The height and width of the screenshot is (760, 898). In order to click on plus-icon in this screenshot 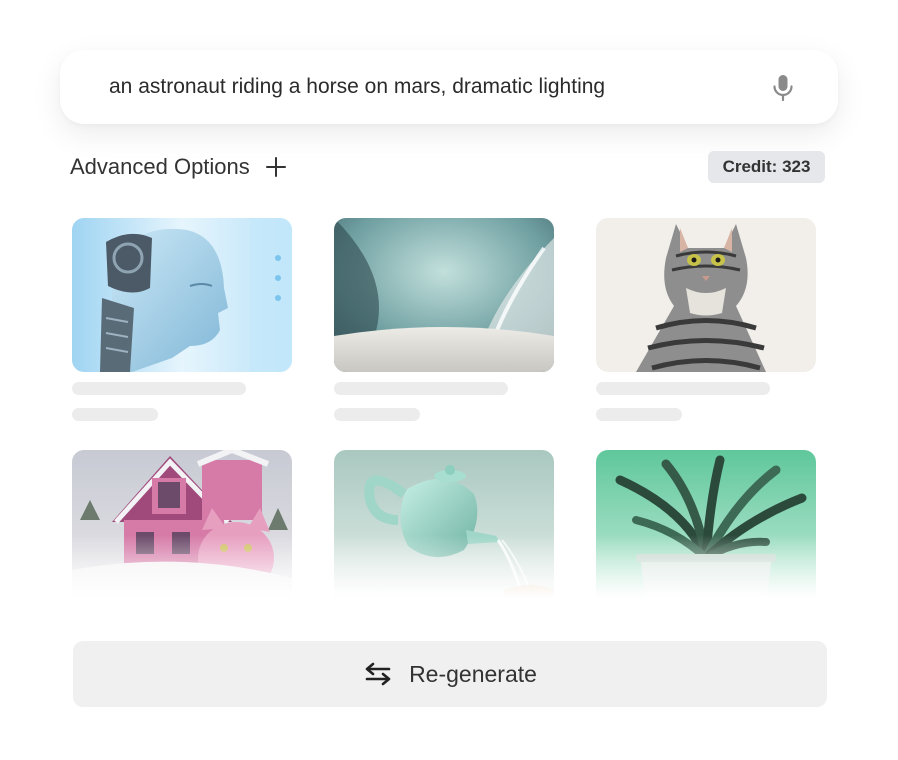, I will do `click(276, 167)`.